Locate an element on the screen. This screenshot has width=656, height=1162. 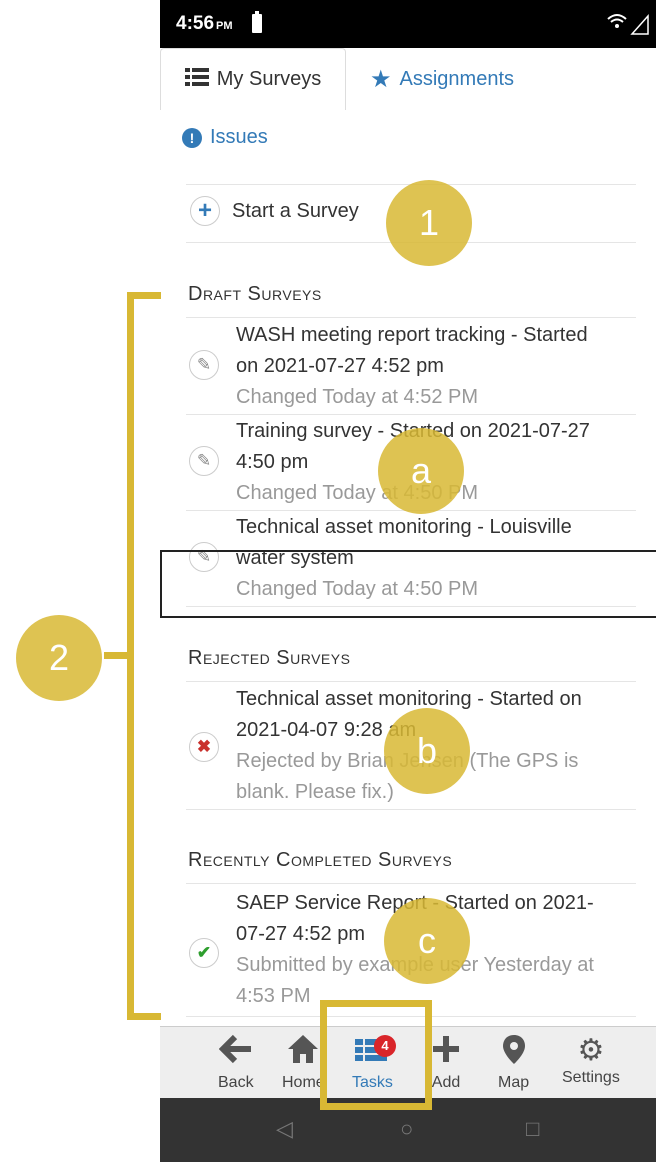
checkmark-icon: ✔ is located at coordinates (204, 953).